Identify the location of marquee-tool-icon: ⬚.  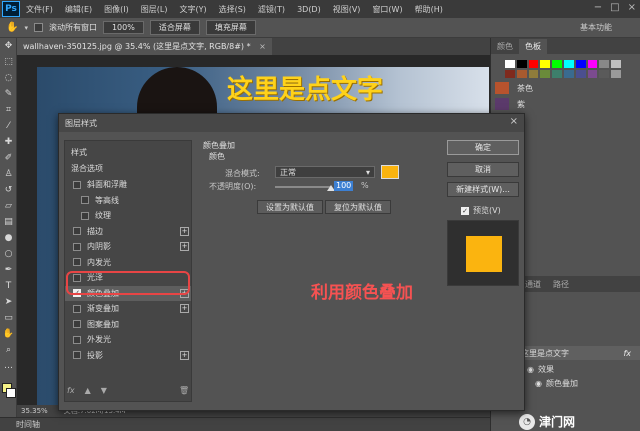
(8, 62).